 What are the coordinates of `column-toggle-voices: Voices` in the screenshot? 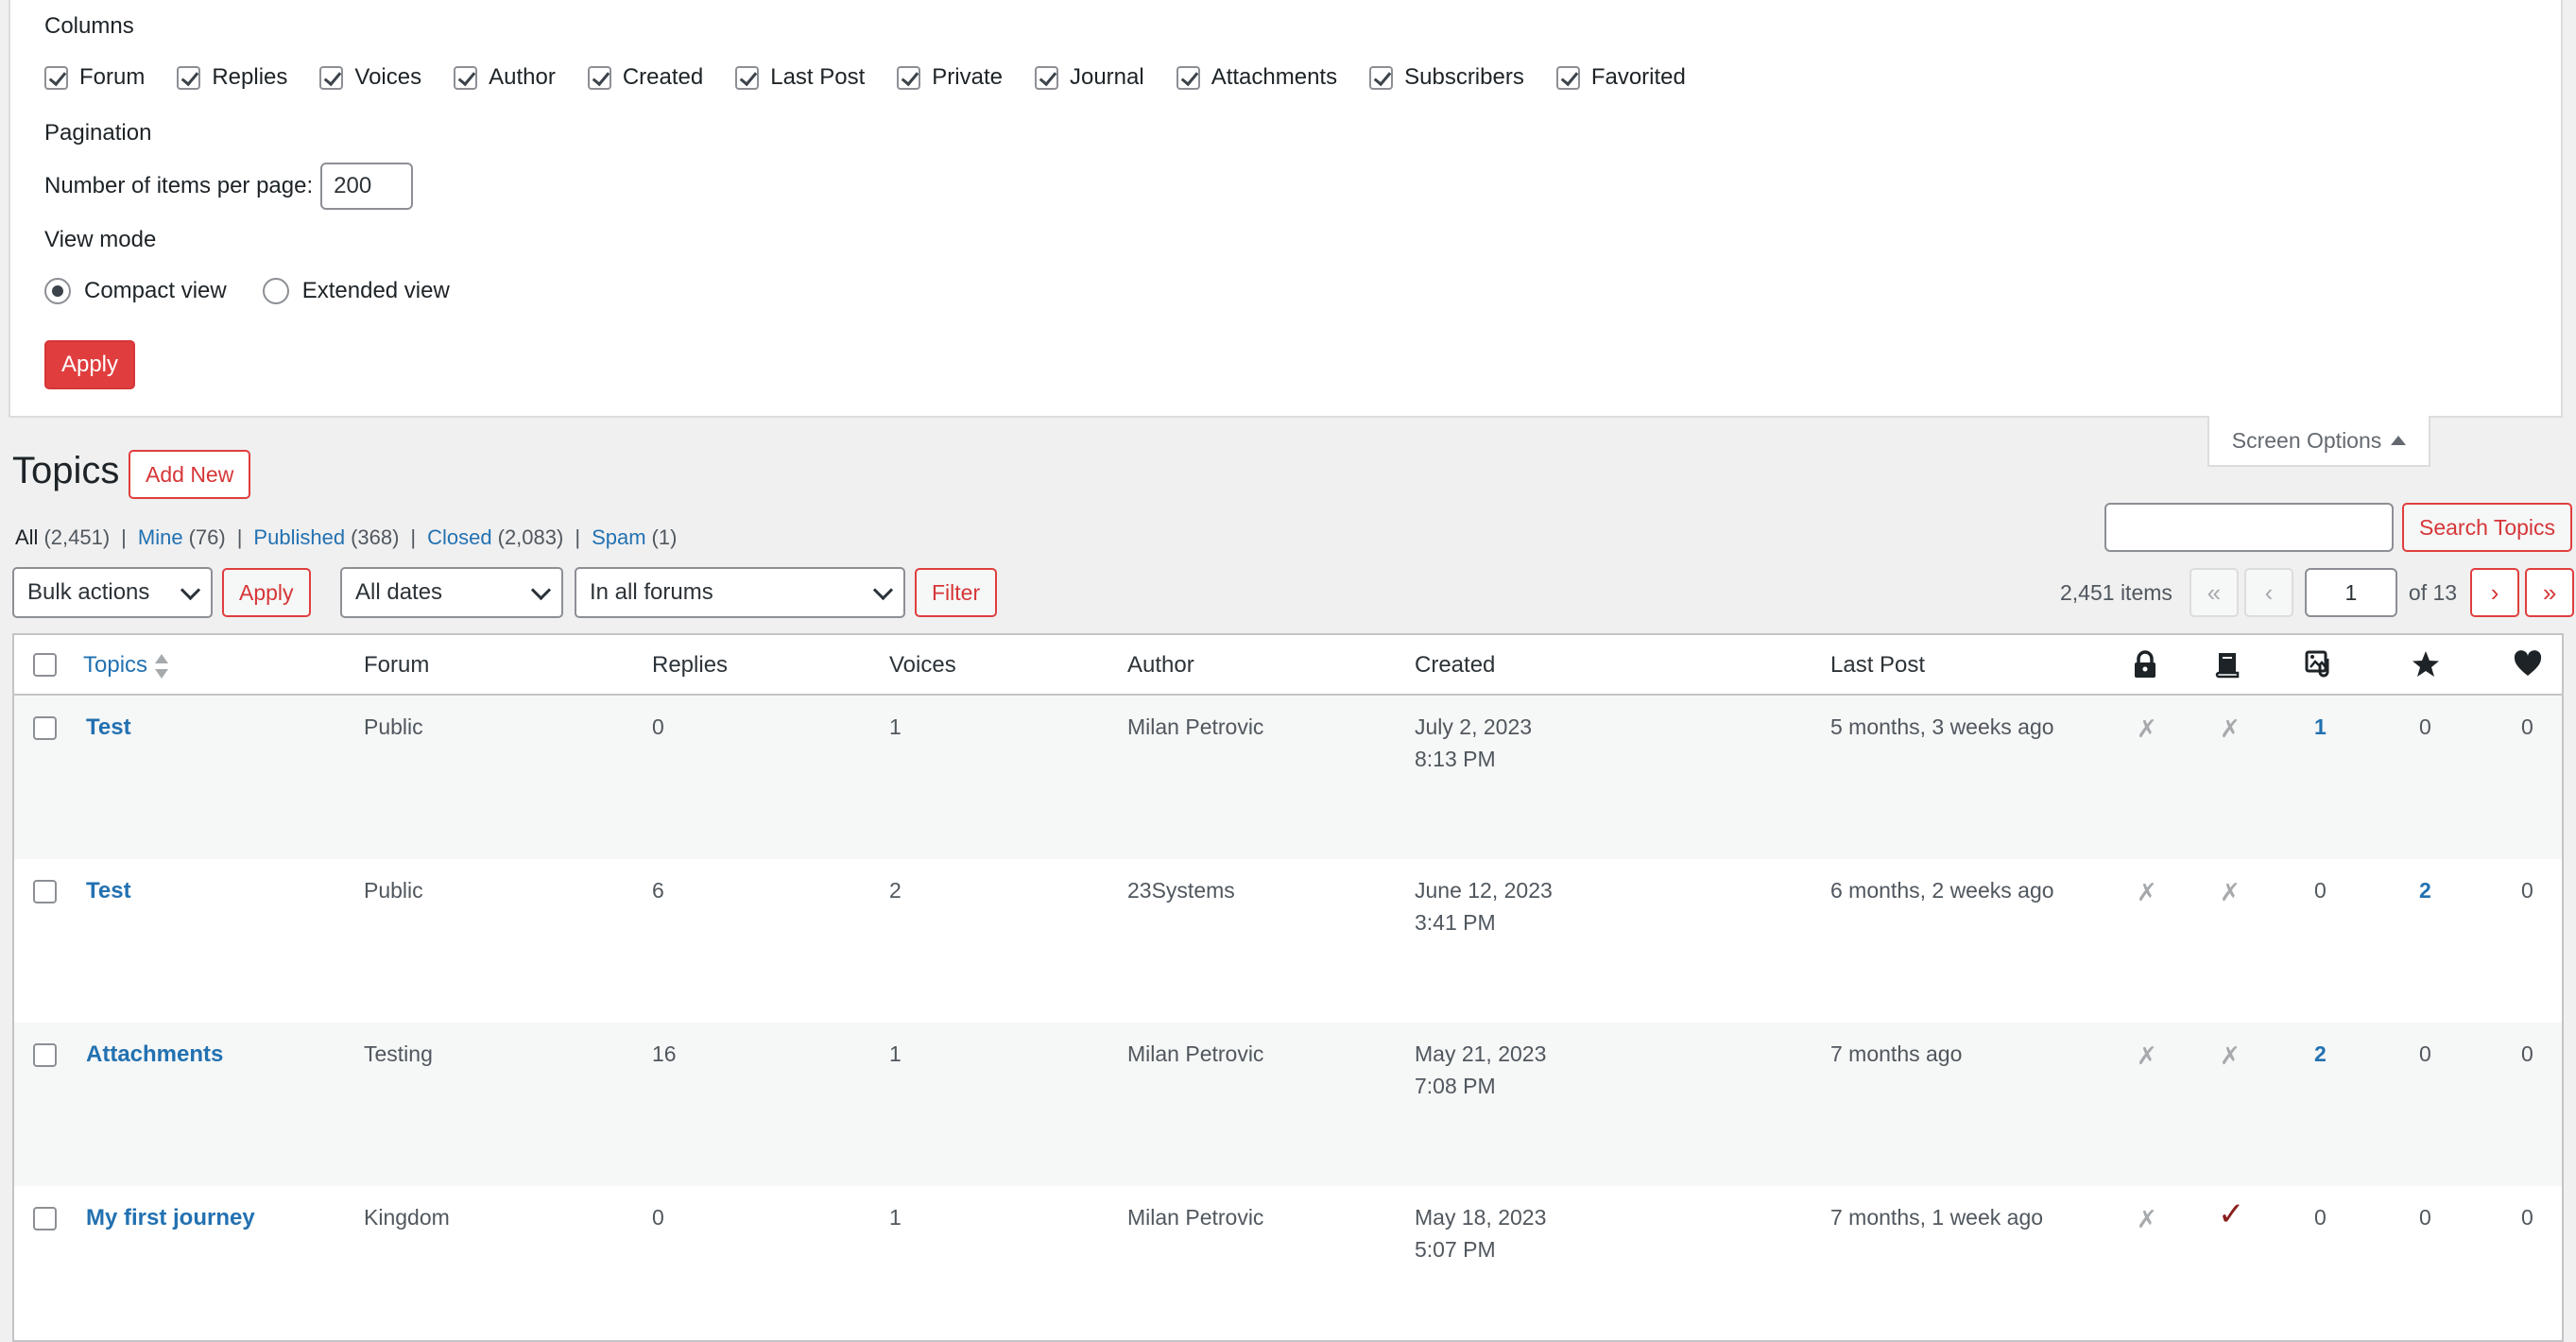 It's located at (370, 77).